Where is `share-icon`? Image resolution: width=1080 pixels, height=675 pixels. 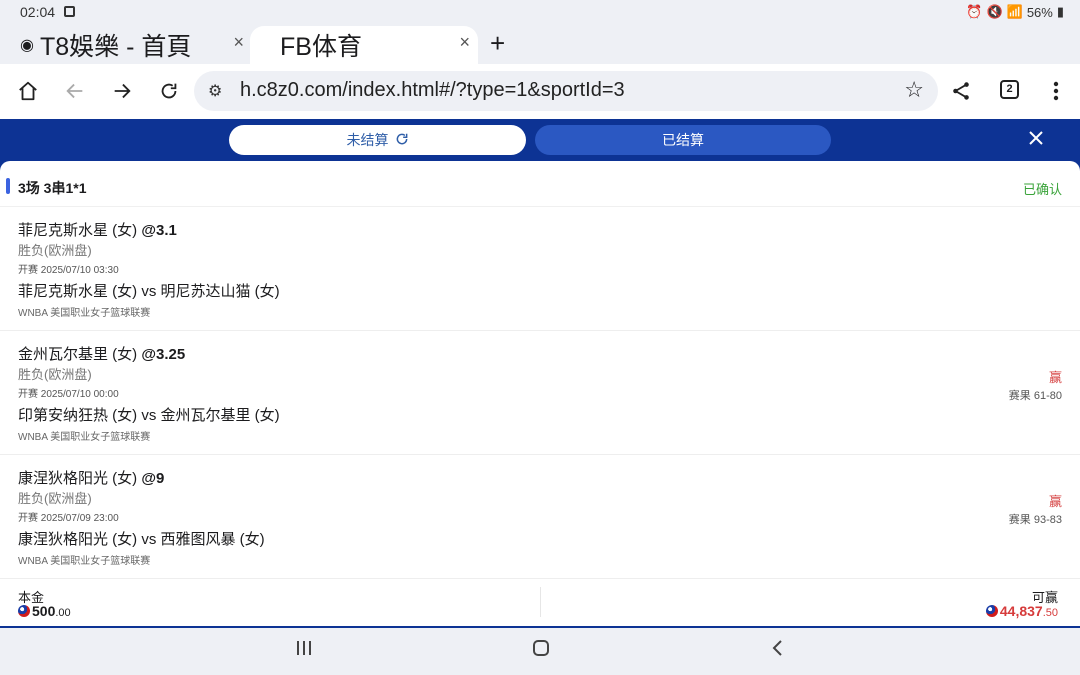 share-icon is located at coordinates (961, 91).